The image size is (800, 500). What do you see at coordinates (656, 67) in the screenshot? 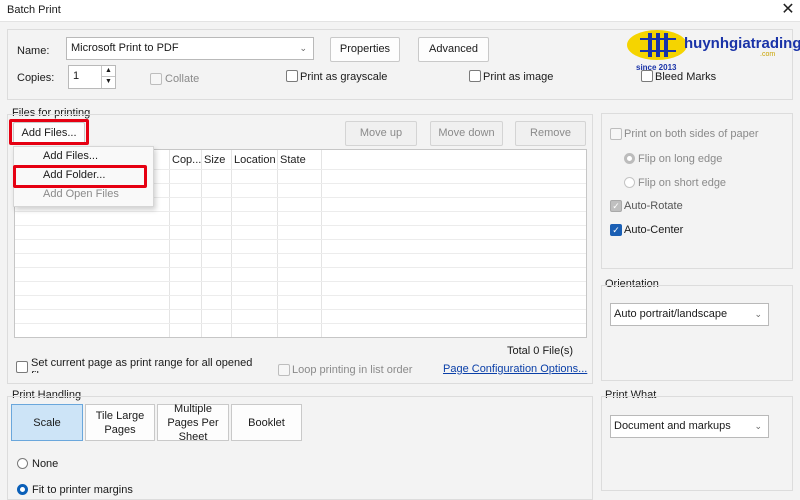
I see `watermark-since: since 2013` at bounding box center [656, 67].